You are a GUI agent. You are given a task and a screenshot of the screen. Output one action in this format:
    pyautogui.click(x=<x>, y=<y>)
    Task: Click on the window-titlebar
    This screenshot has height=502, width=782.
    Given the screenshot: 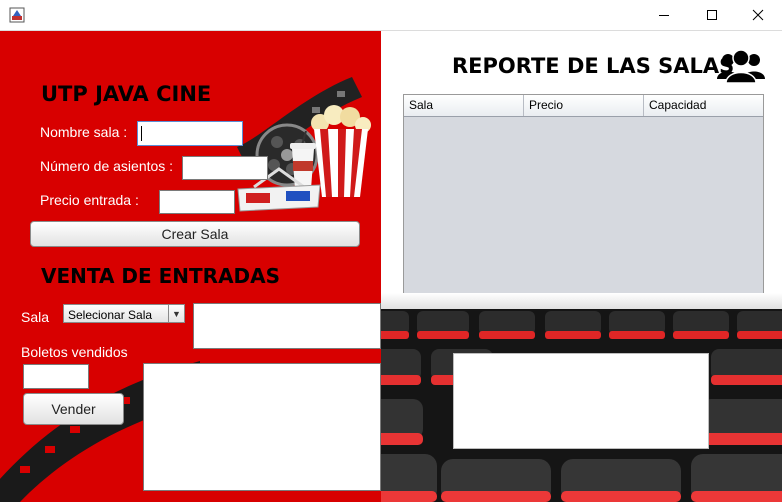 What is the action you would take?
    pyautogui.click(x=391, y=15)
    